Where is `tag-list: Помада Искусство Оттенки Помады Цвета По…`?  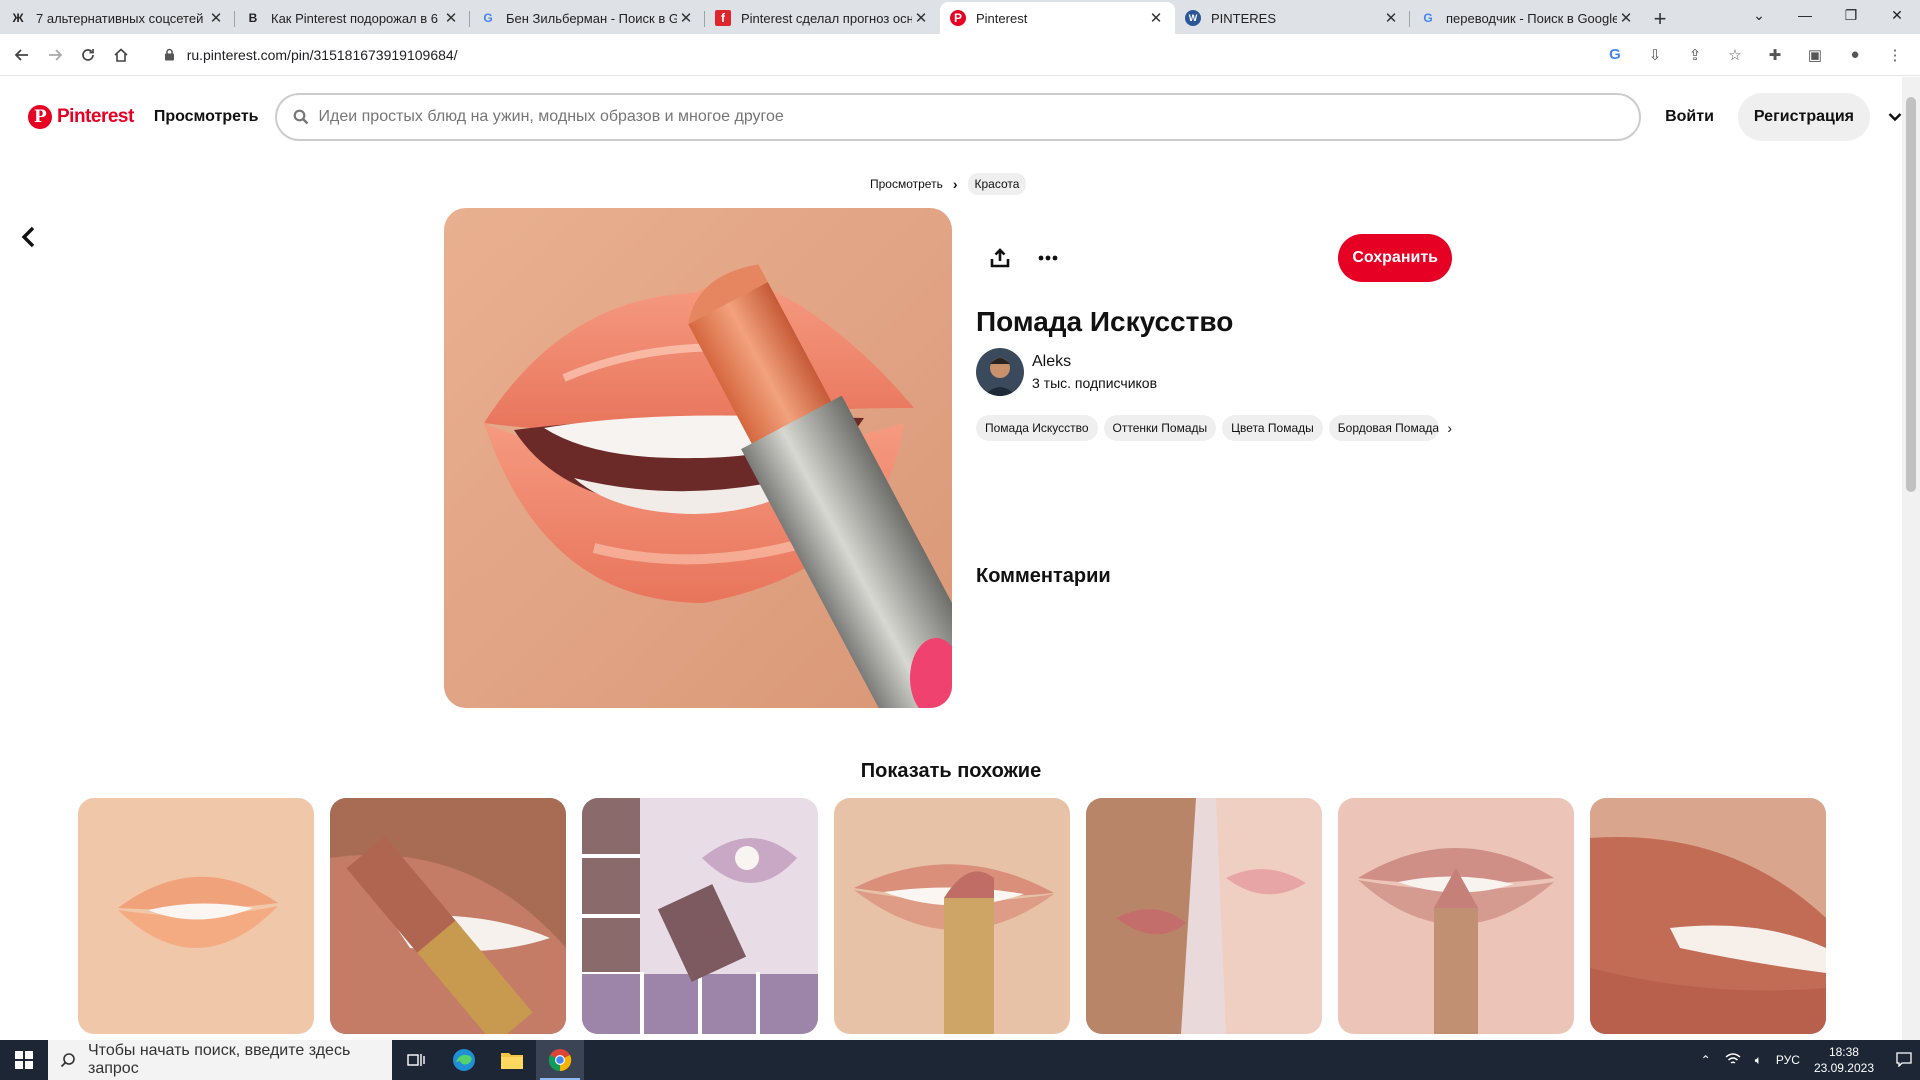 tag-list: Помада Искусство Оттенки Помады Цвета По… is located at coordinates (1214, 428).